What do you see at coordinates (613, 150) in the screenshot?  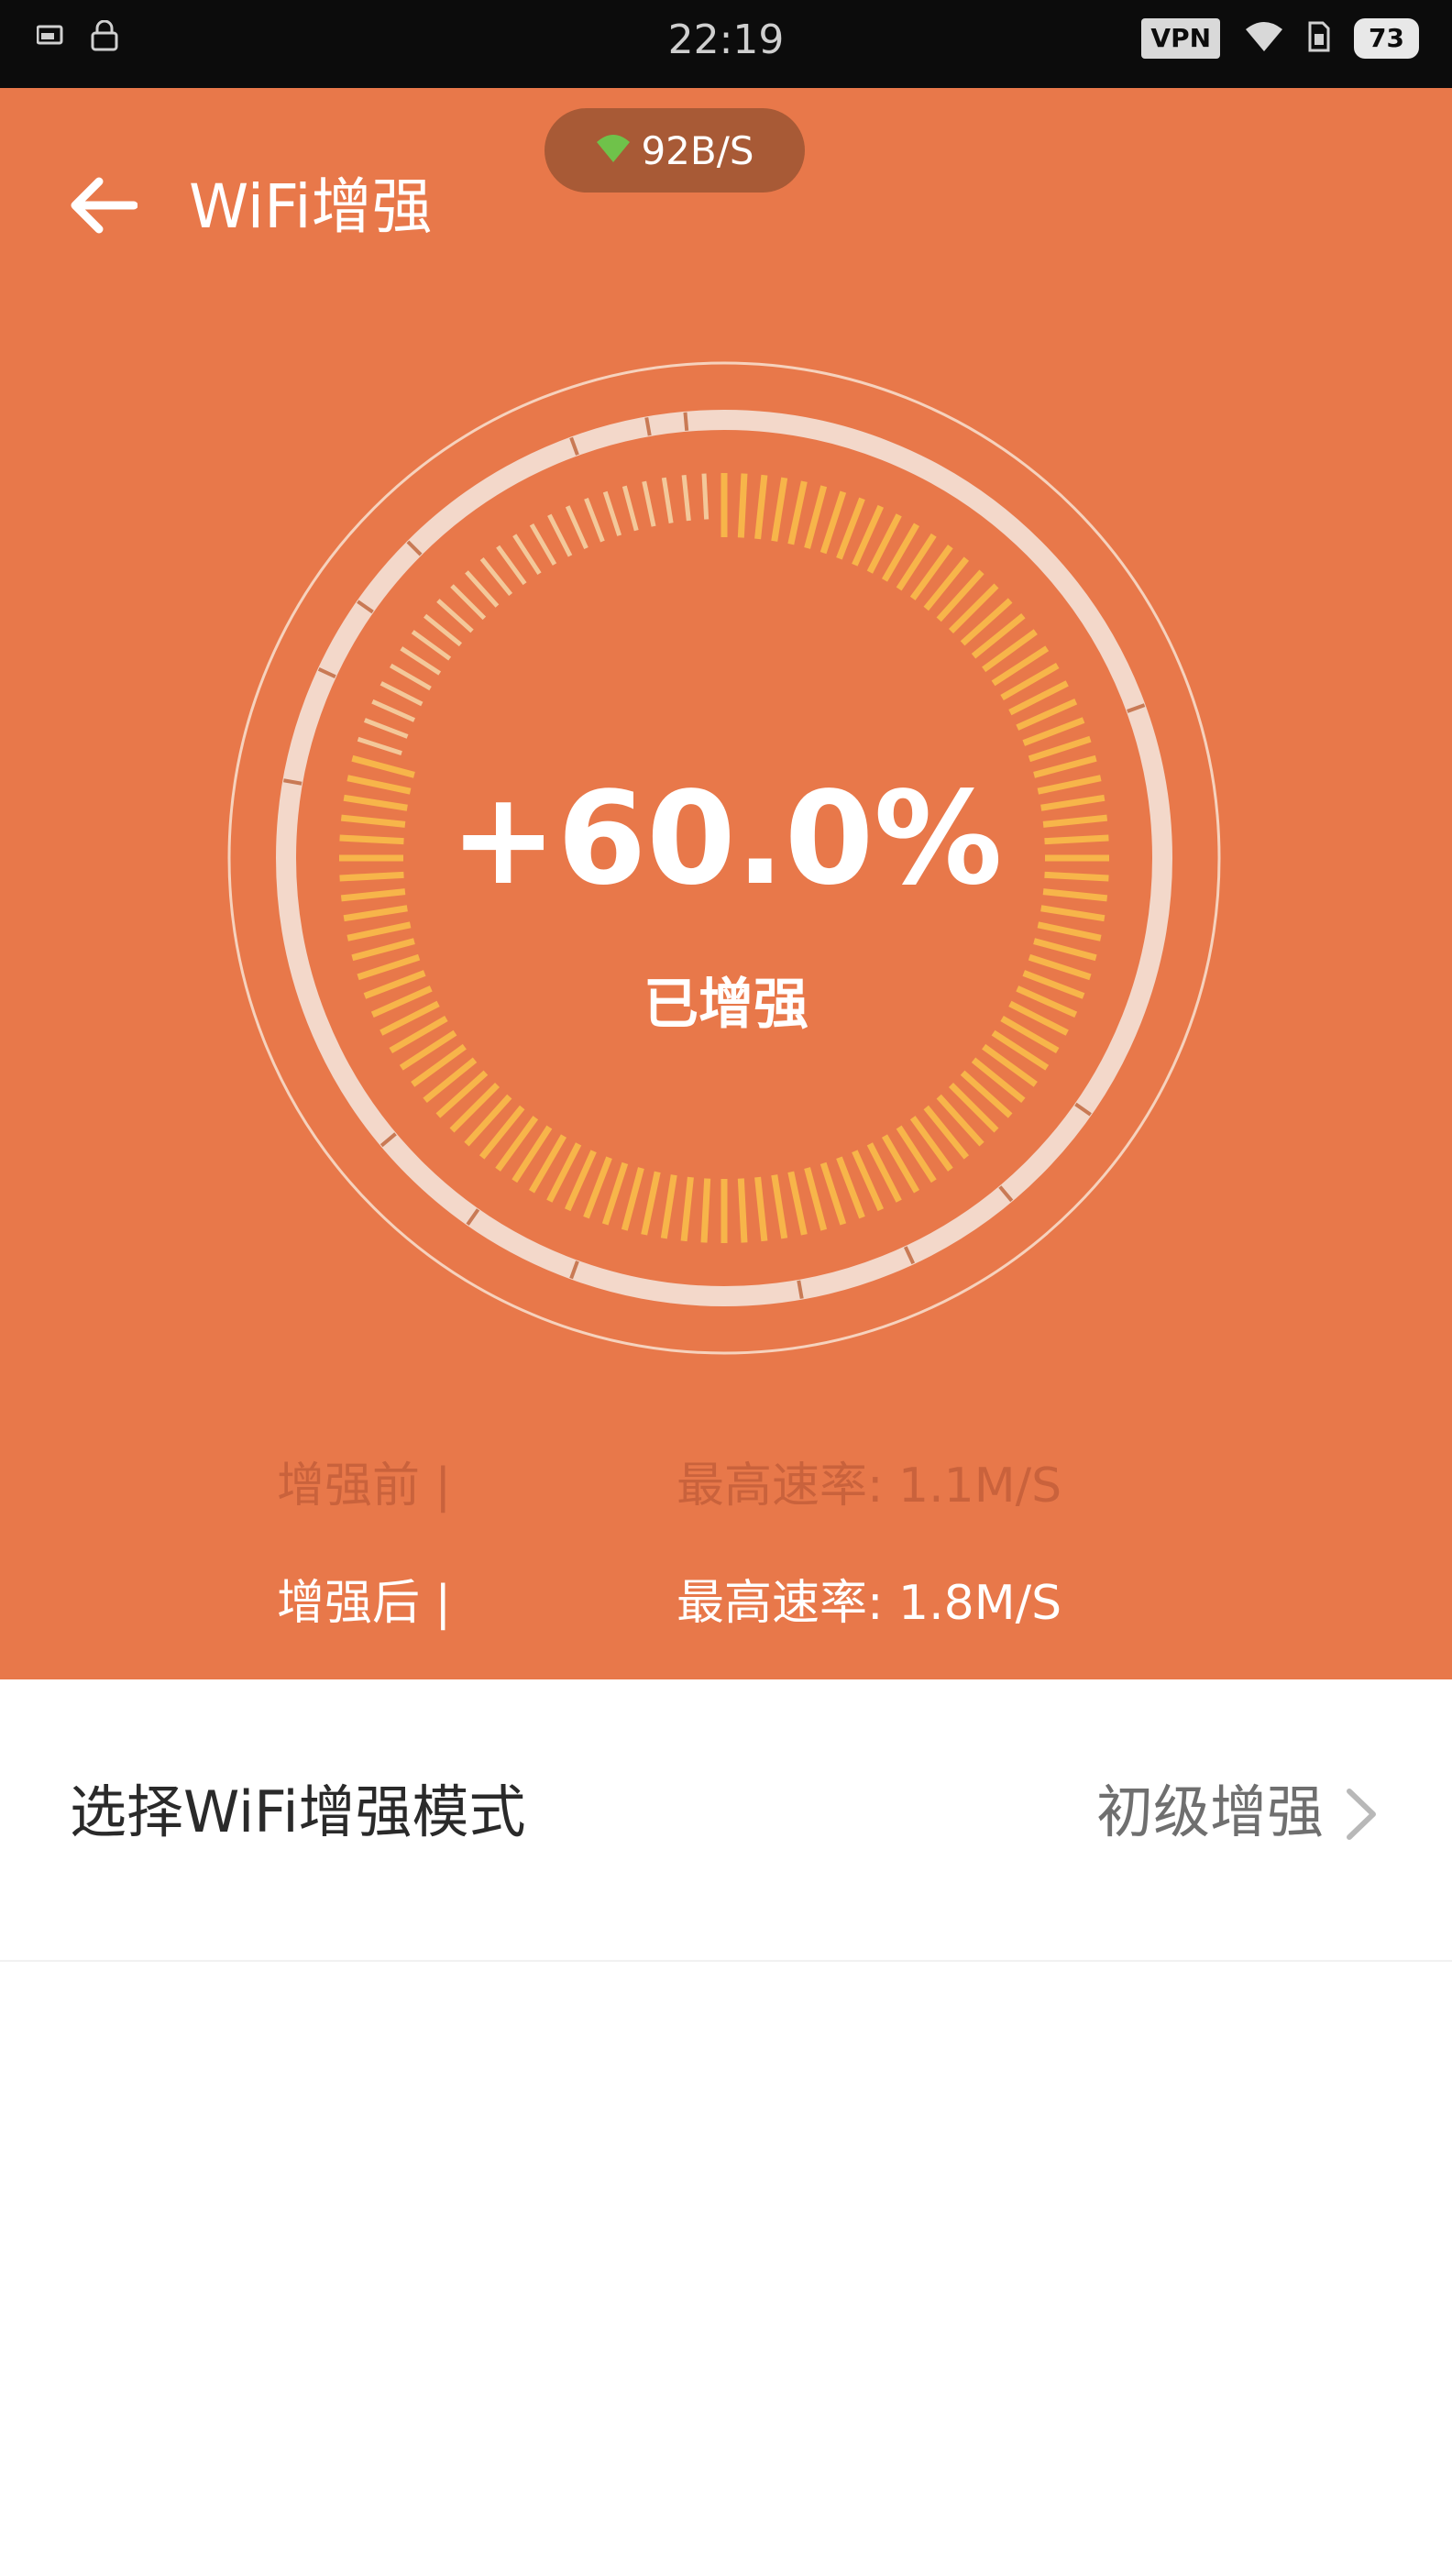 I see `wifi-leaf-icon` at bounding box center [613, 150].